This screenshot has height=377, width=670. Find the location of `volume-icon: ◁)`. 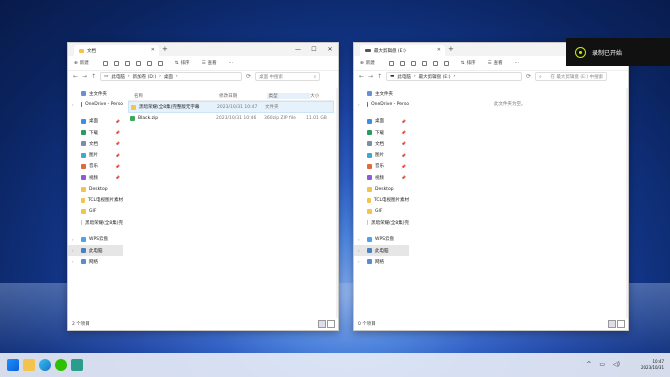

volume-icon: ◁) is located at coordinates (616, 364).